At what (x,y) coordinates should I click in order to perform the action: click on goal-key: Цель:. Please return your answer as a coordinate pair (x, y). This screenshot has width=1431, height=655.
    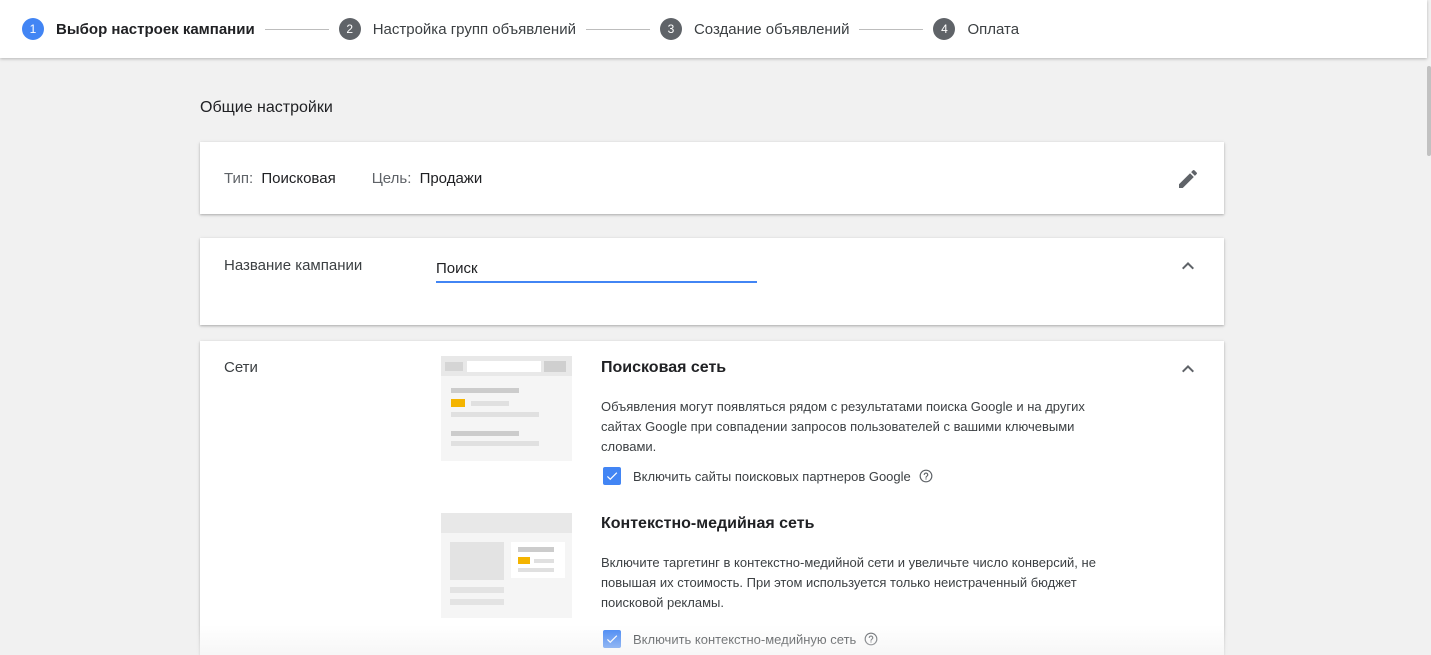
    Looking at the image, I should click on (391, 178).